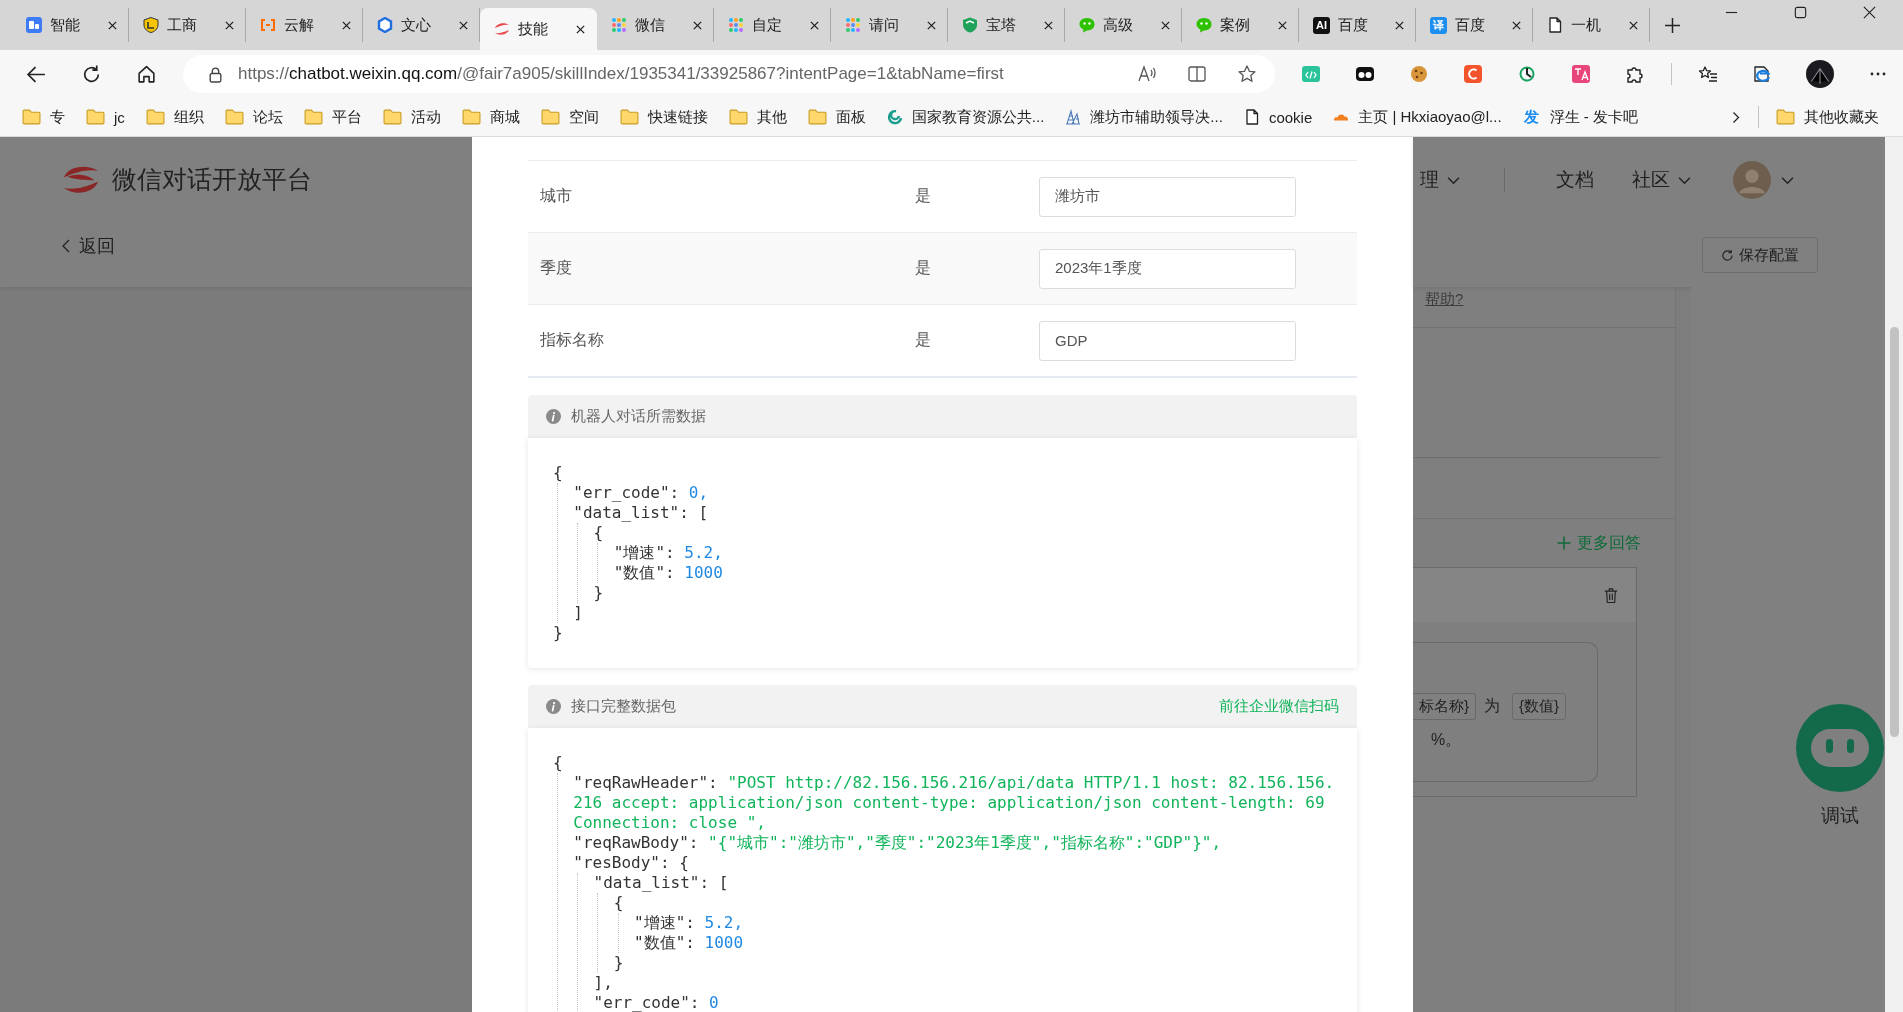 The width and height of the screenshot is (1903, 1012). I want to click on bookmark: 活动, so click(411, 117).